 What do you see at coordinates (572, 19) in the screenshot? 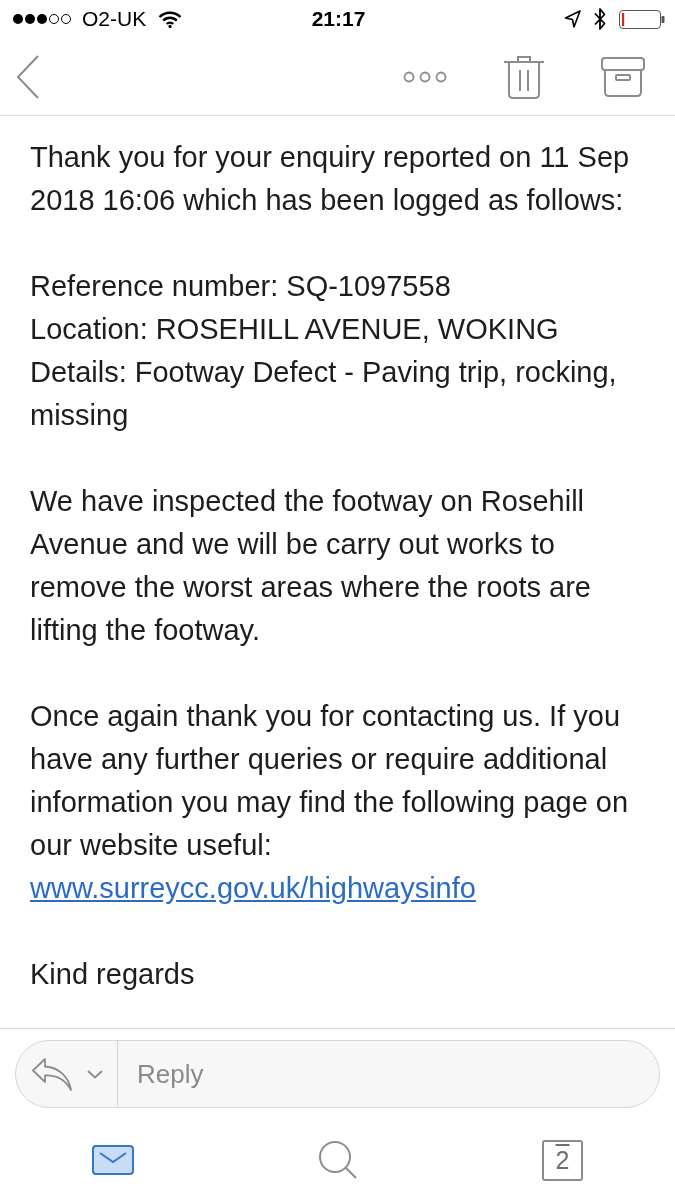
I see `location-arrow-icon` at bounding box center [572, 19].